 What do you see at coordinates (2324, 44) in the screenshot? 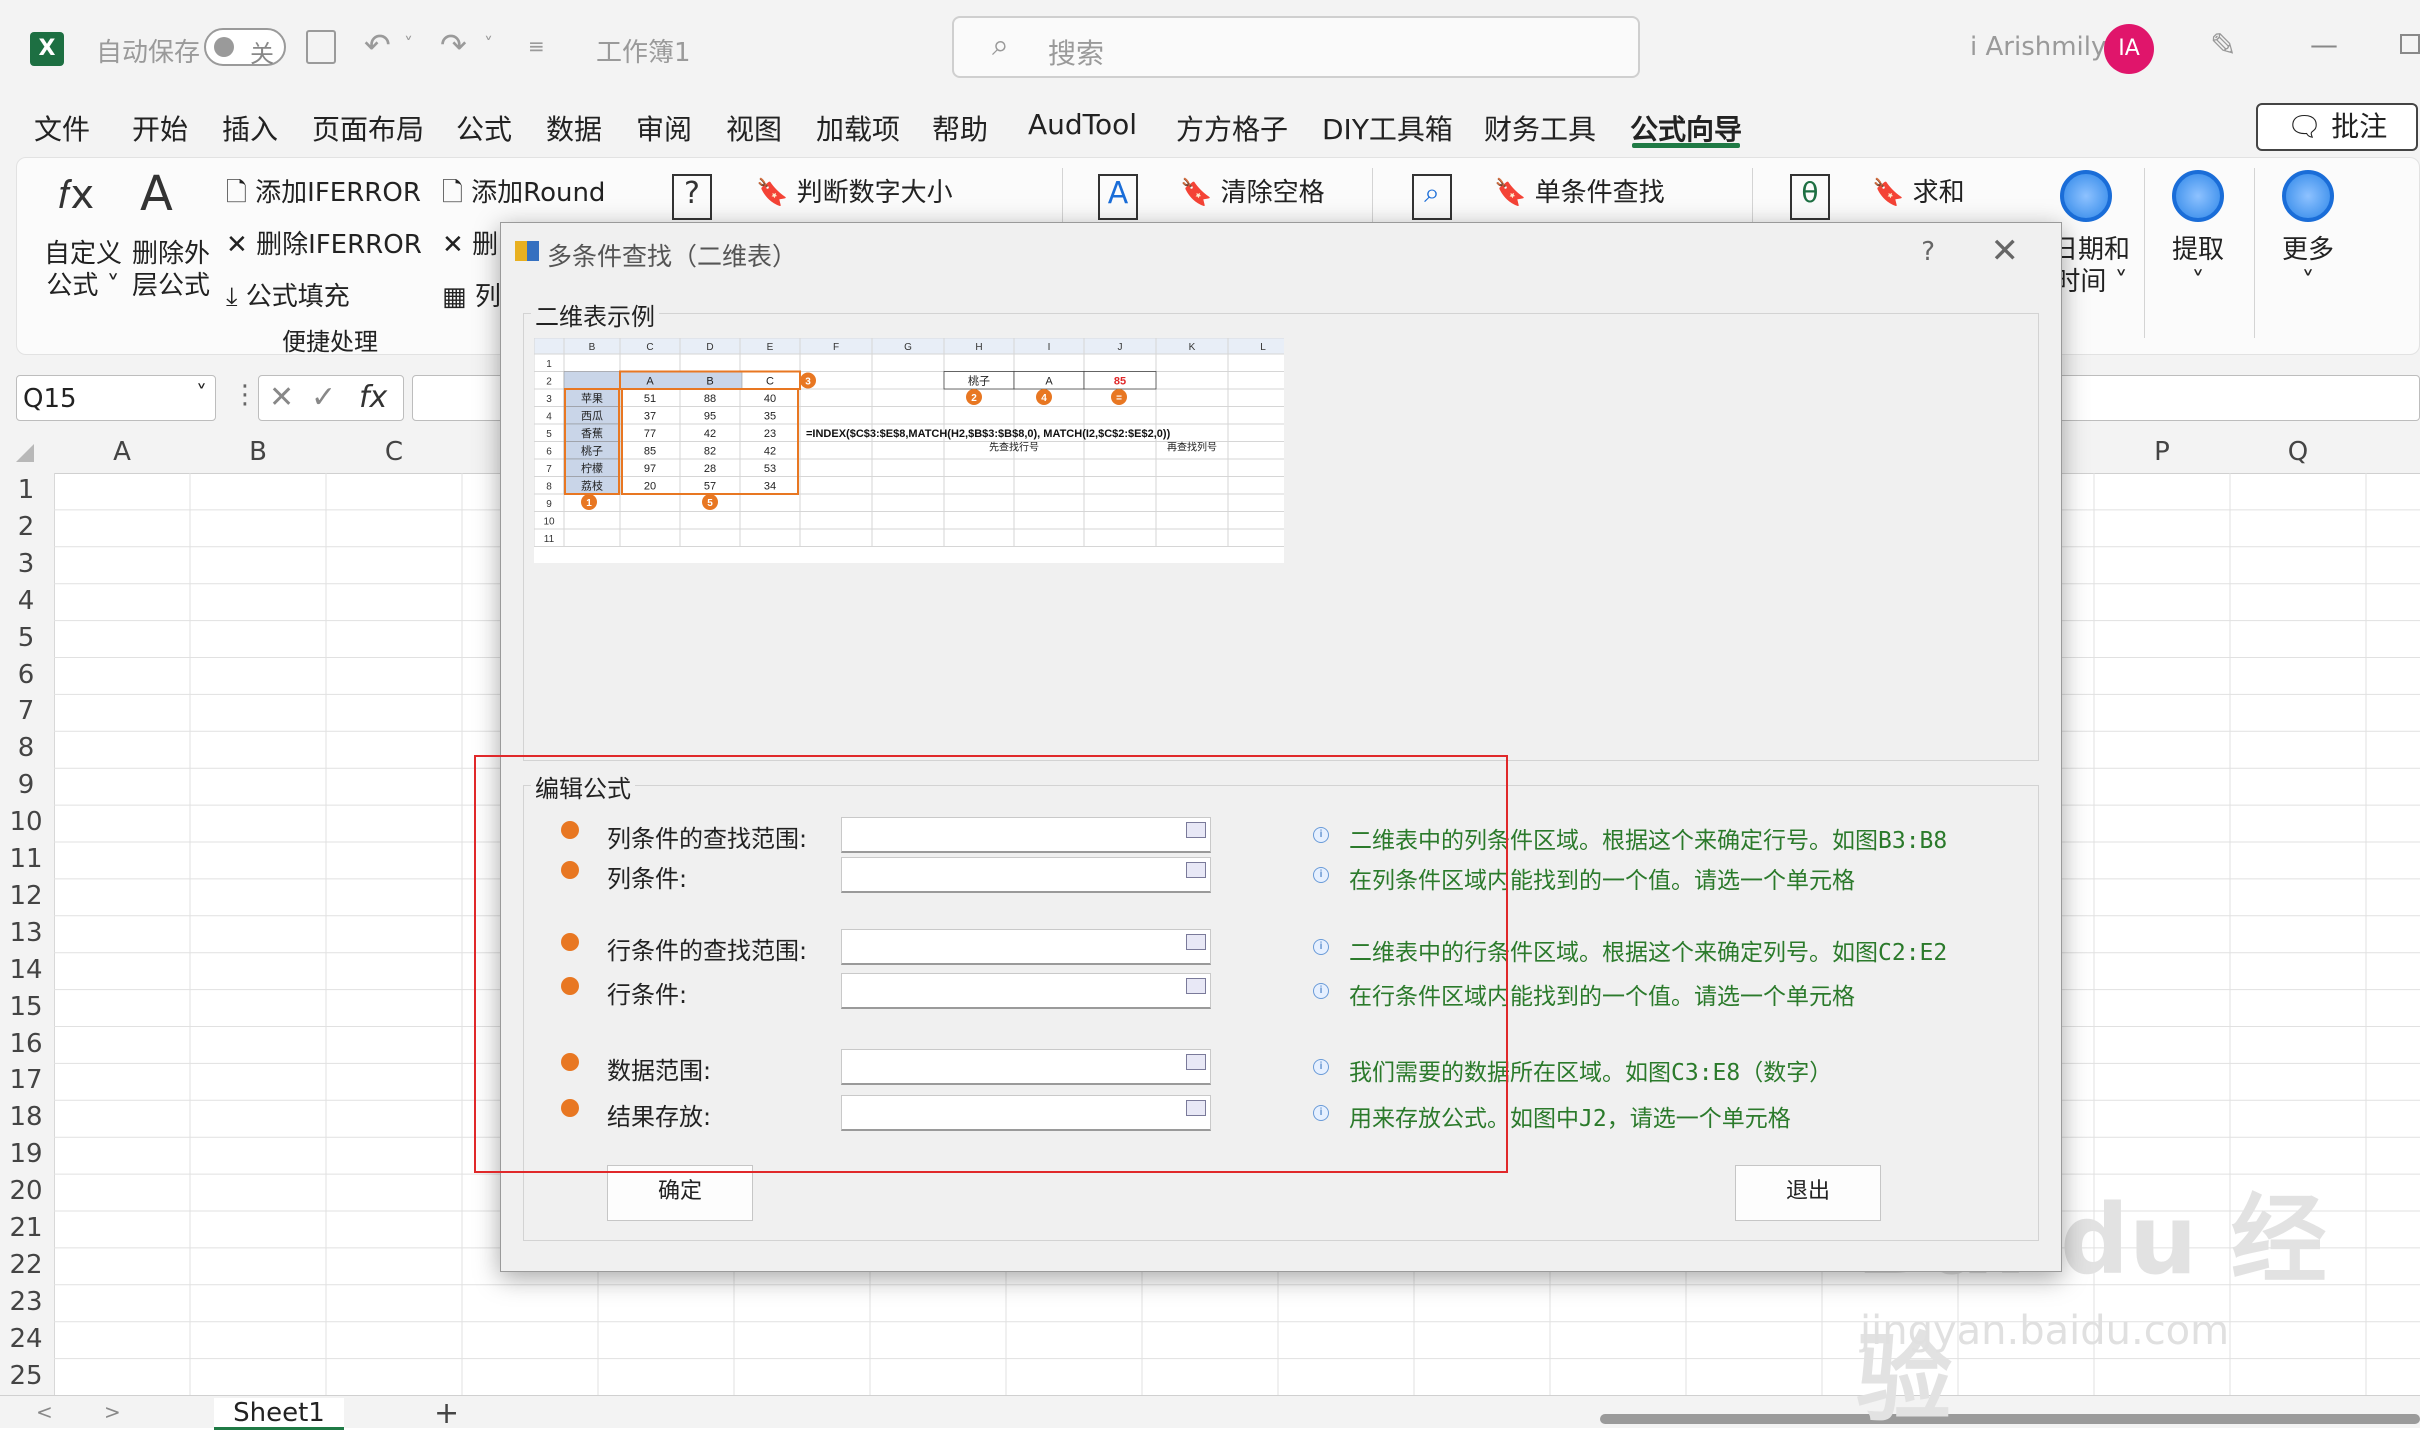
I see `minimize-icon: —` at bounding box center [2324, 44].